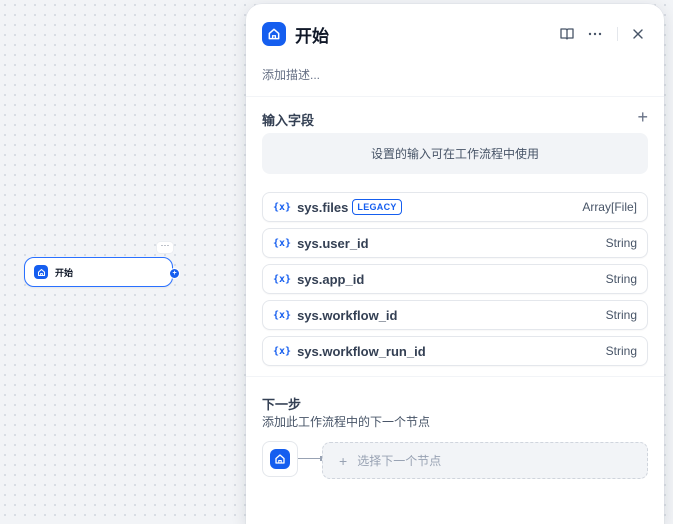 The width and height of the screenshot is (673, 524). What do you see at coordinates (399, 461) in the screenshot?
I see `select-next-node-label: 选择下一个节点` at bounding box center [399, 461].